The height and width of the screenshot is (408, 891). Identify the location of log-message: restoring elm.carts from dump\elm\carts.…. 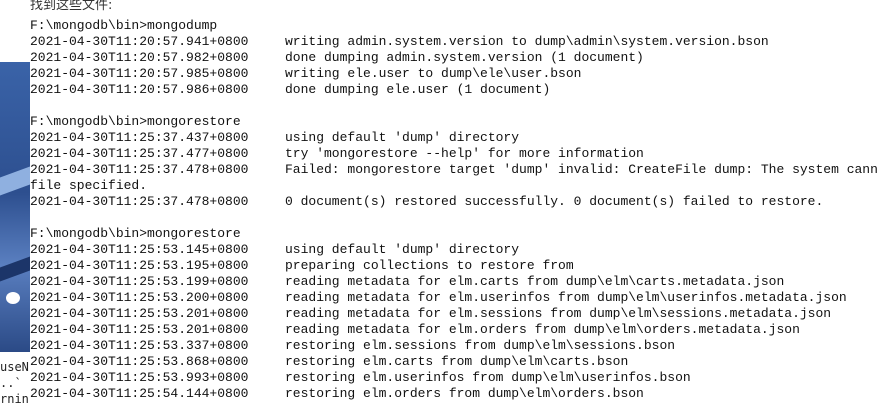
(457, 361).